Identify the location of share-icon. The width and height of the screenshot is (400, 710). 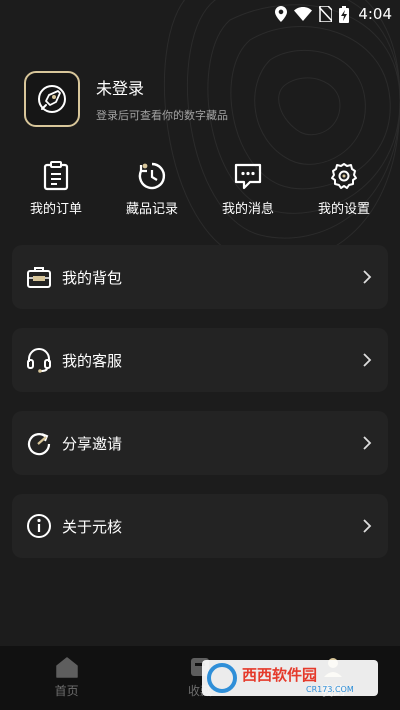
(39, 444).